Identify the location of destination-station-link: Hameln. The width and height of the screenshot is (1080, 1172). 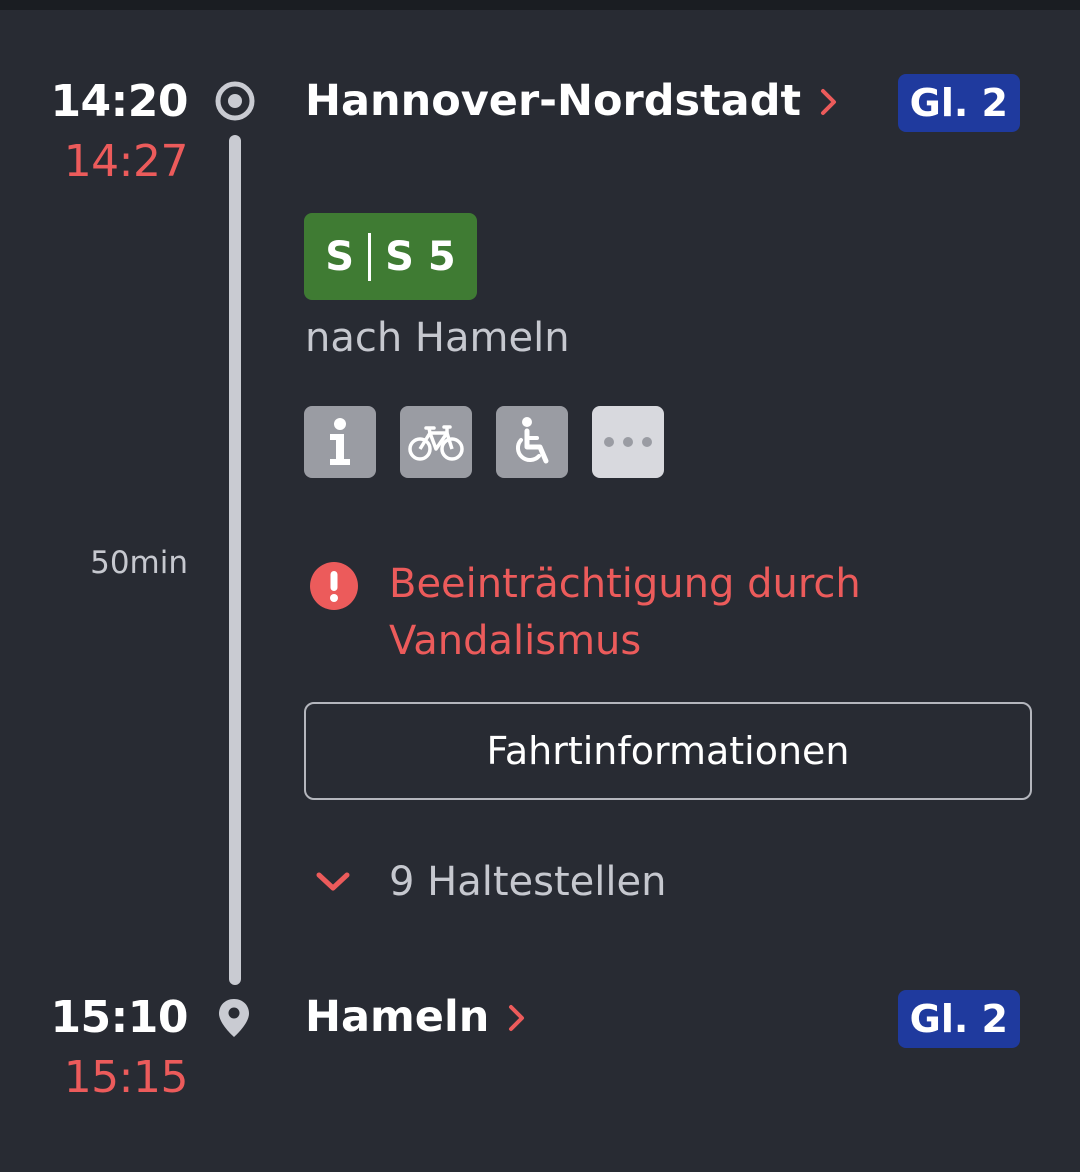
(416, 1017).